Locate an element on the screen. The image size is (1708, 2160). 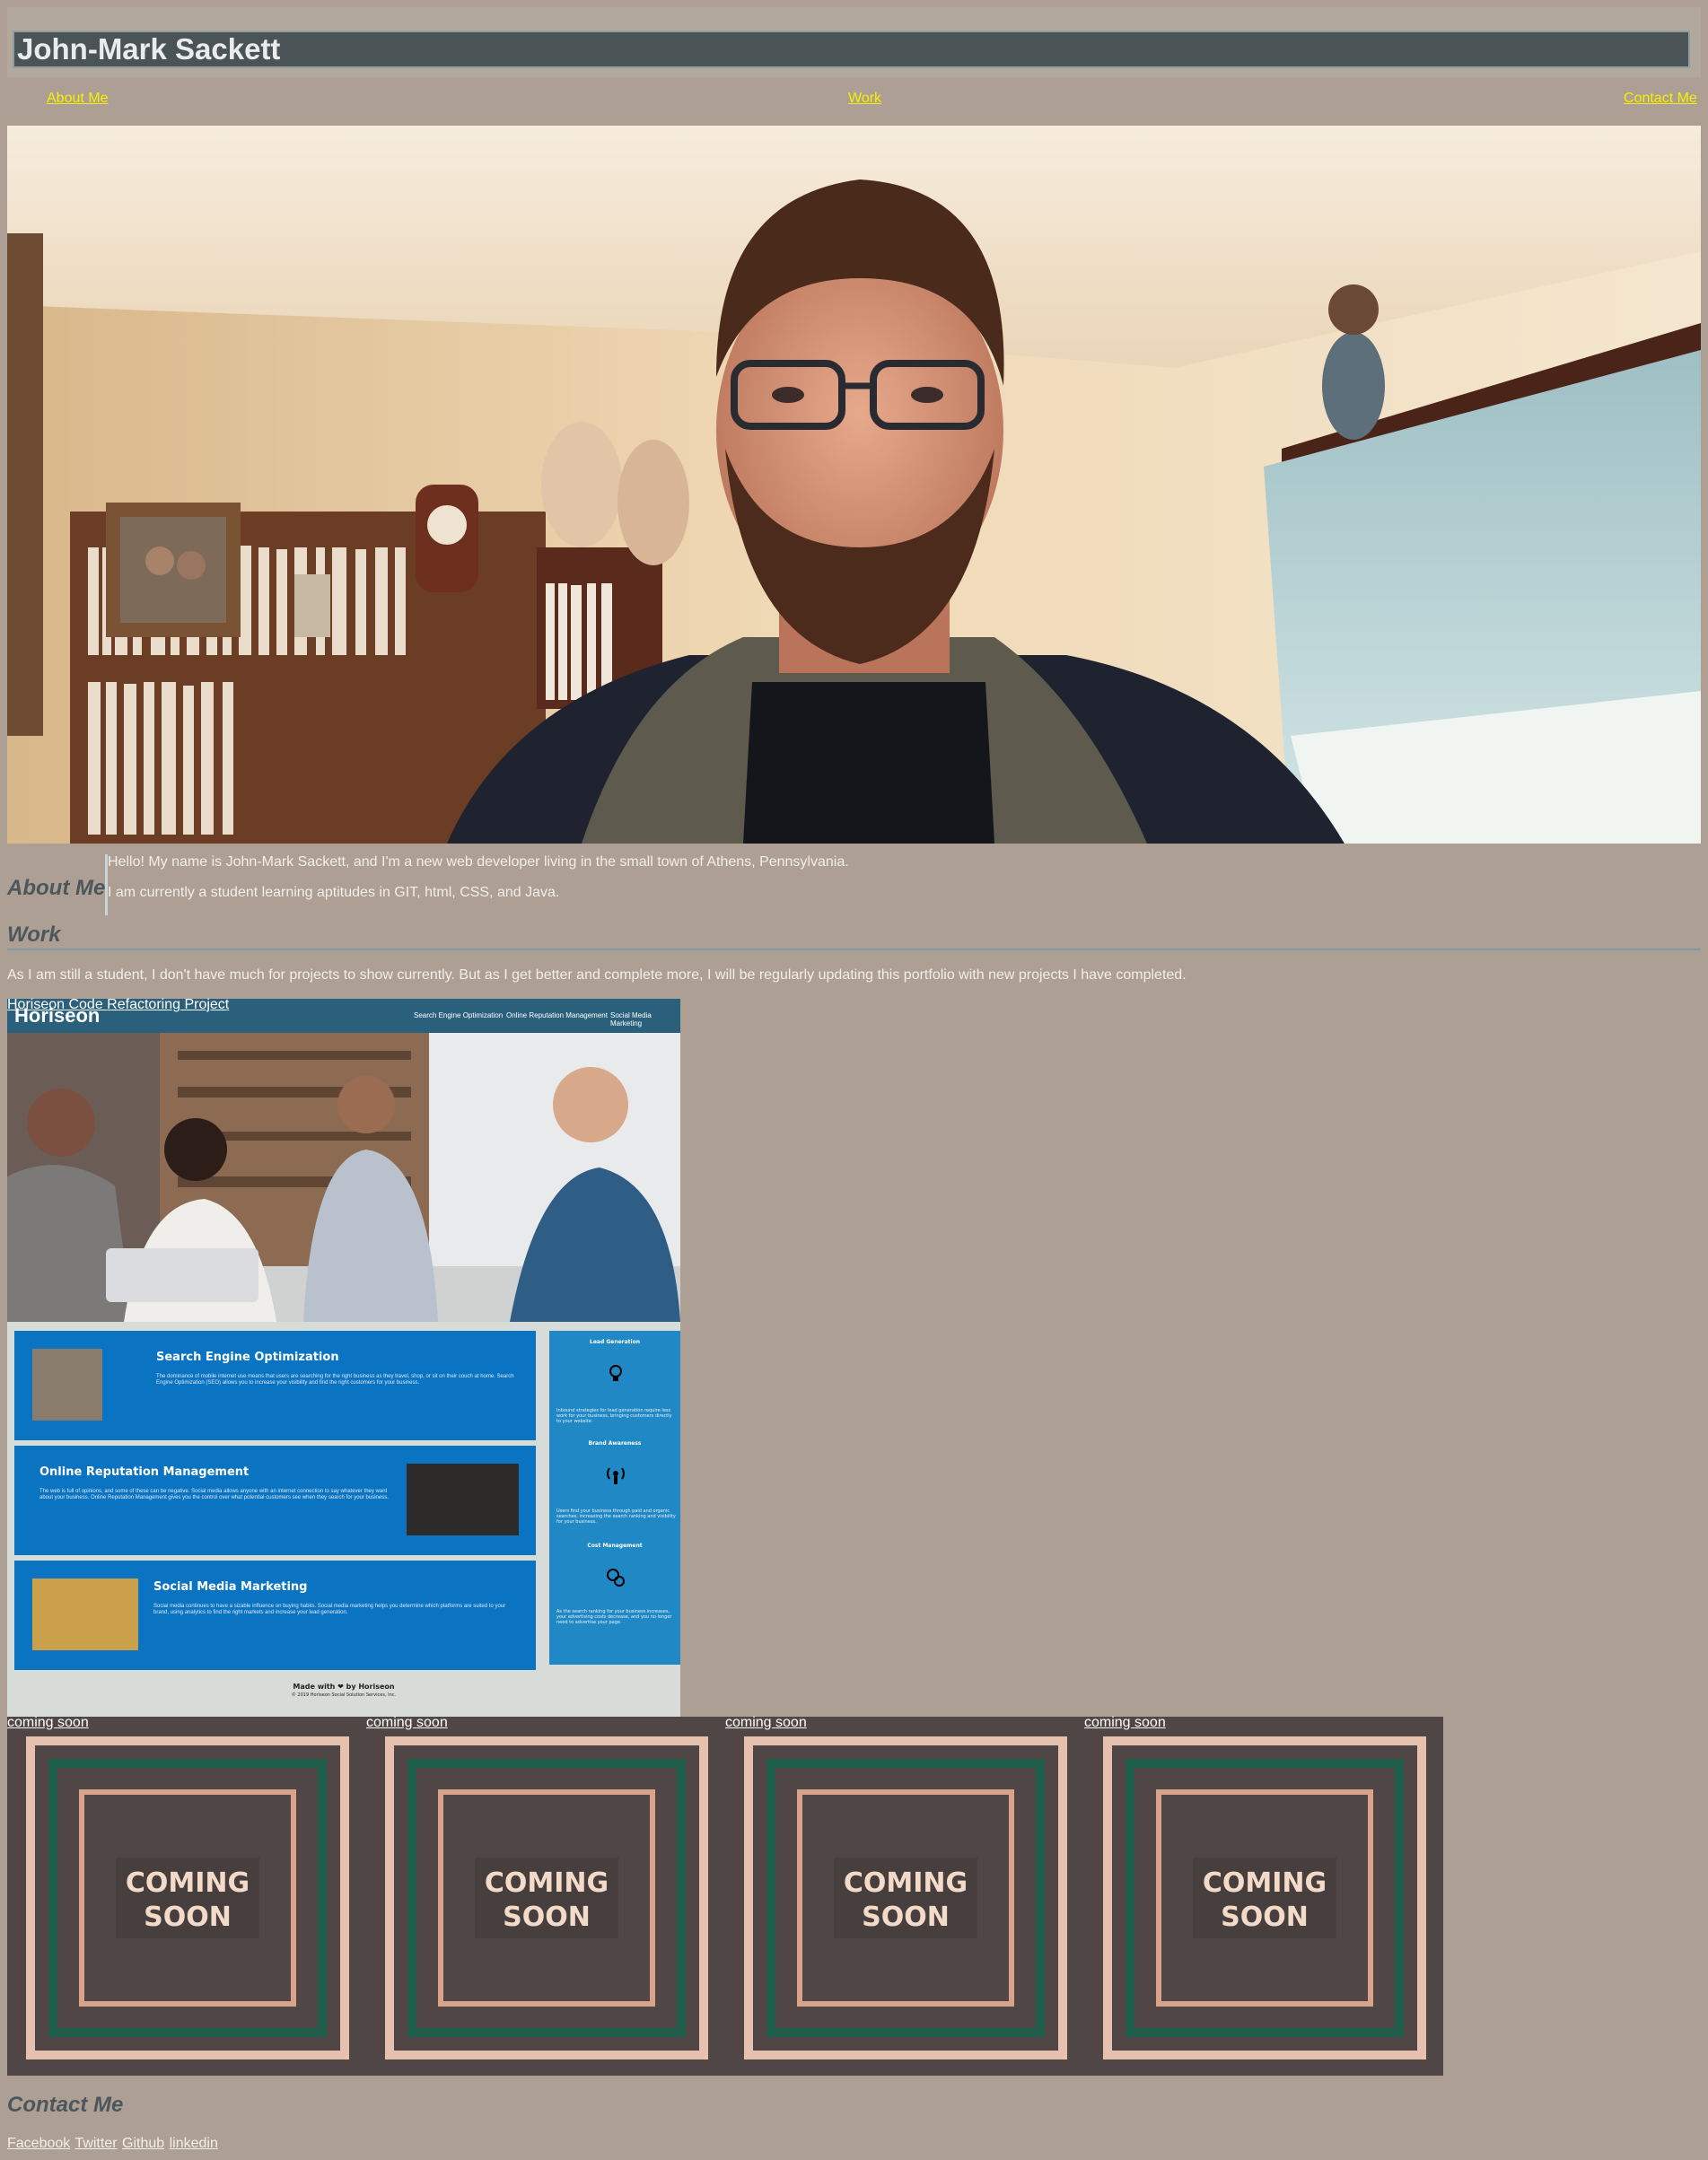
gears-icon is located at coordinates (616, 1578).